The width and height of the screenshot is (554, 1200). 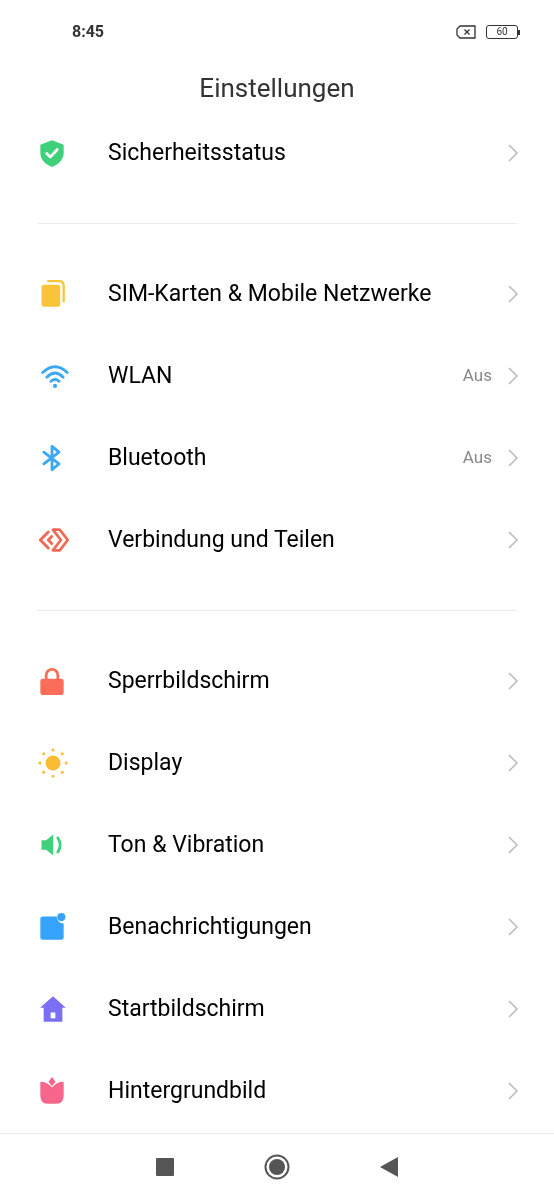 I want to click on shield-icon, so click(x=52, y=153).